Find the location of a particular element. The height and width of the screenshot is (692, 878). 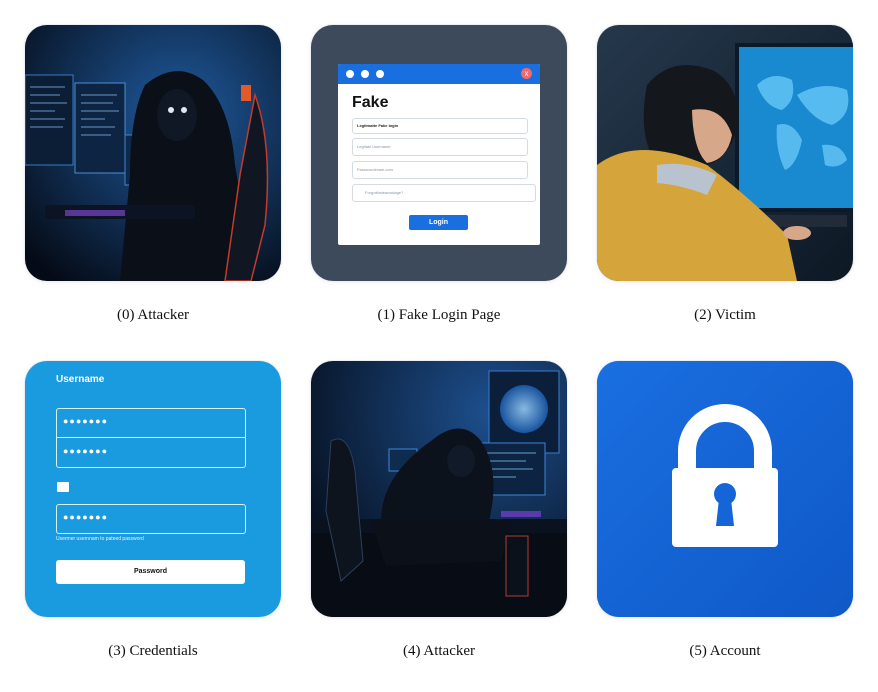

masked-username: ●●●●●●● is located at coordinates (86, 421).